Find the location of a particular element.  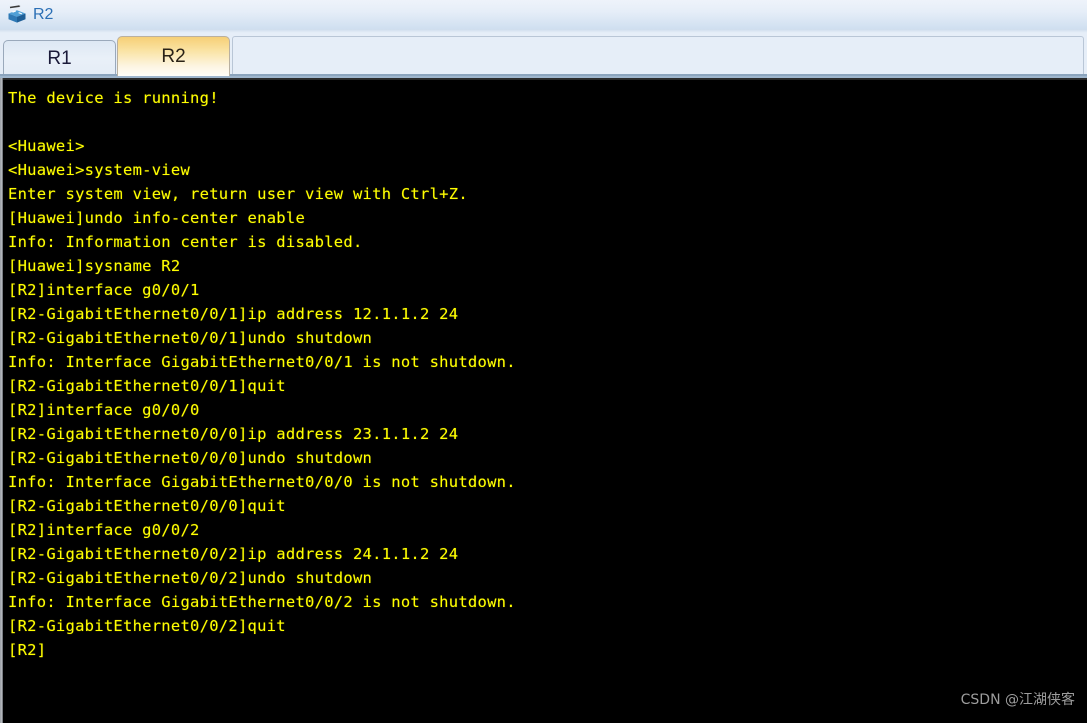

device-tabbar: R1 R2 is located at coordinates (543, 53).